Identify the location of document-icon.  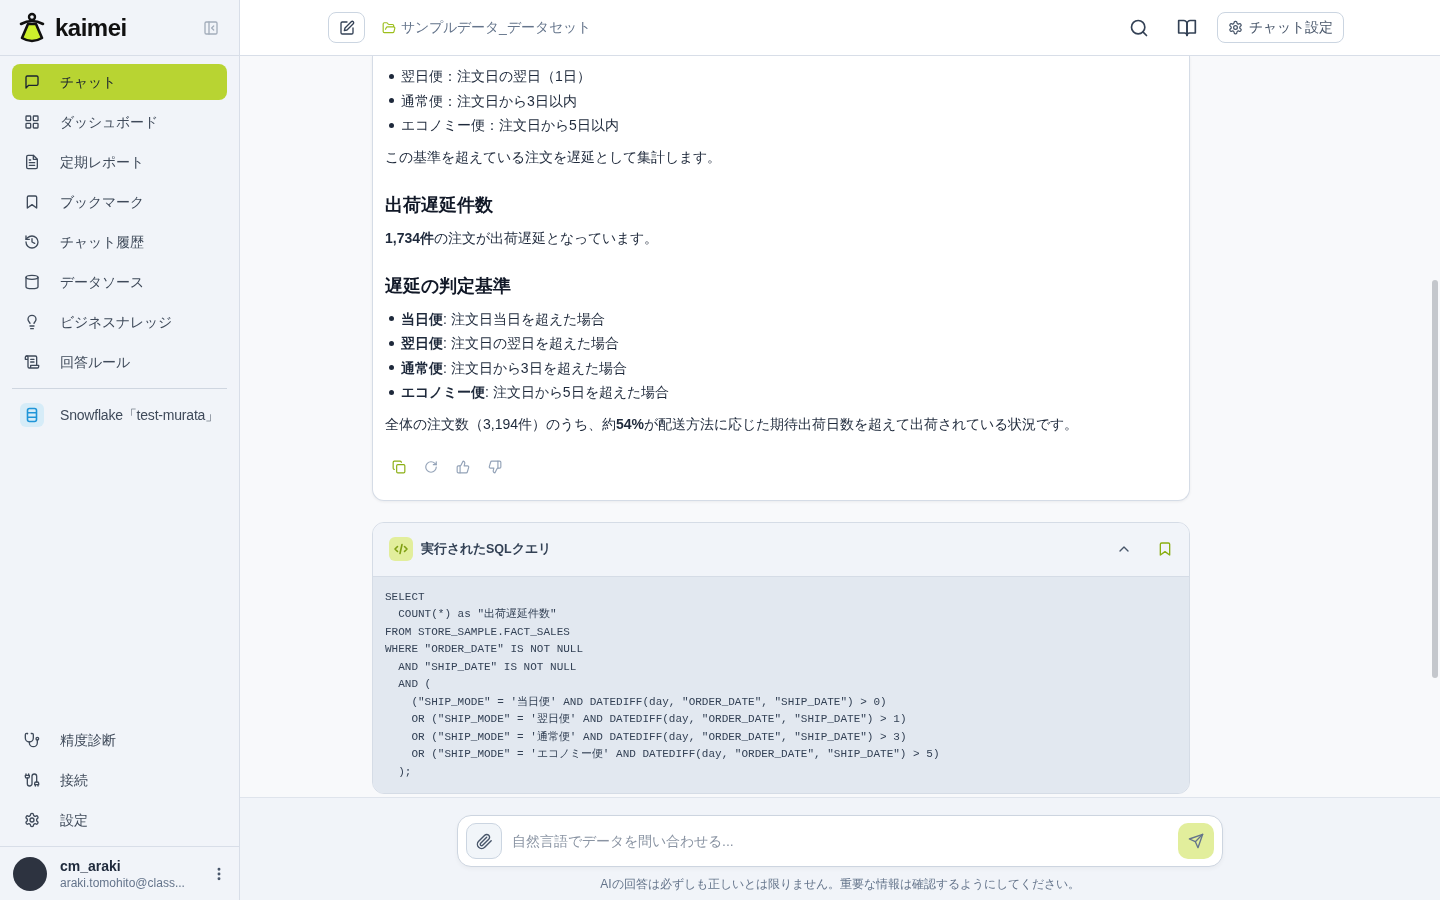
(32, 162).